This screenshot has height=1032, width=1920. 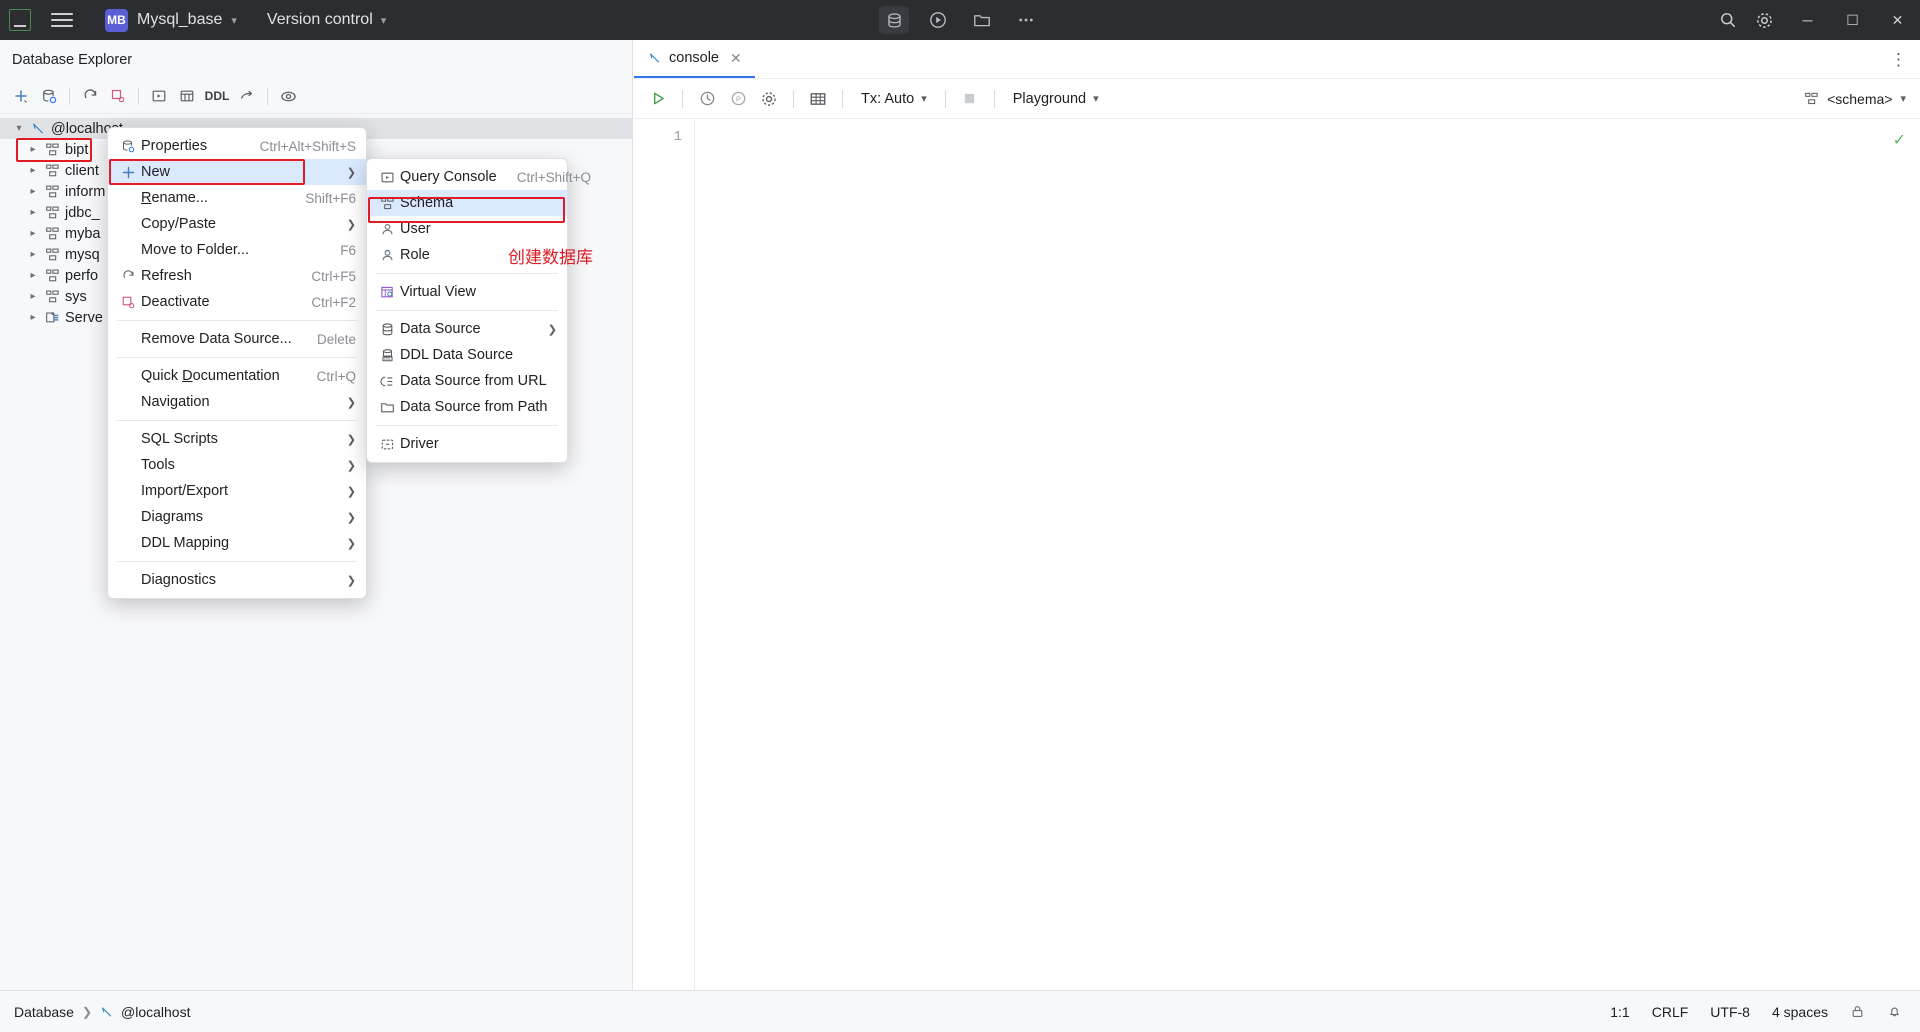 I want to click on menu-item-remove-data-source: Remove Data Source... Delete, so click(x=237, y=339).